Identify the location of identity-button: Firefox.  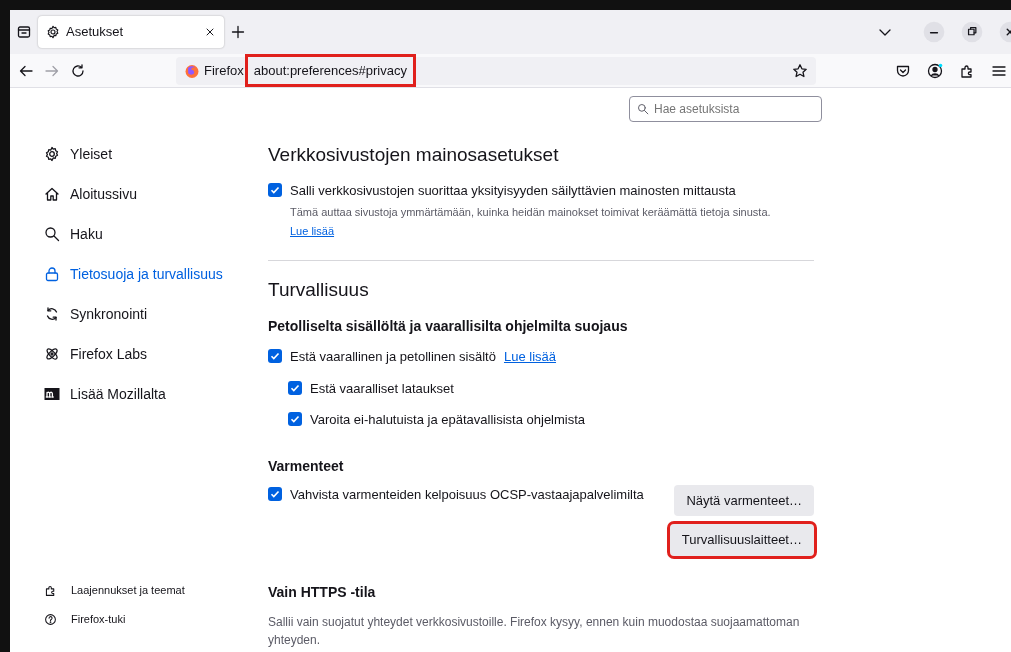
(212, 70).